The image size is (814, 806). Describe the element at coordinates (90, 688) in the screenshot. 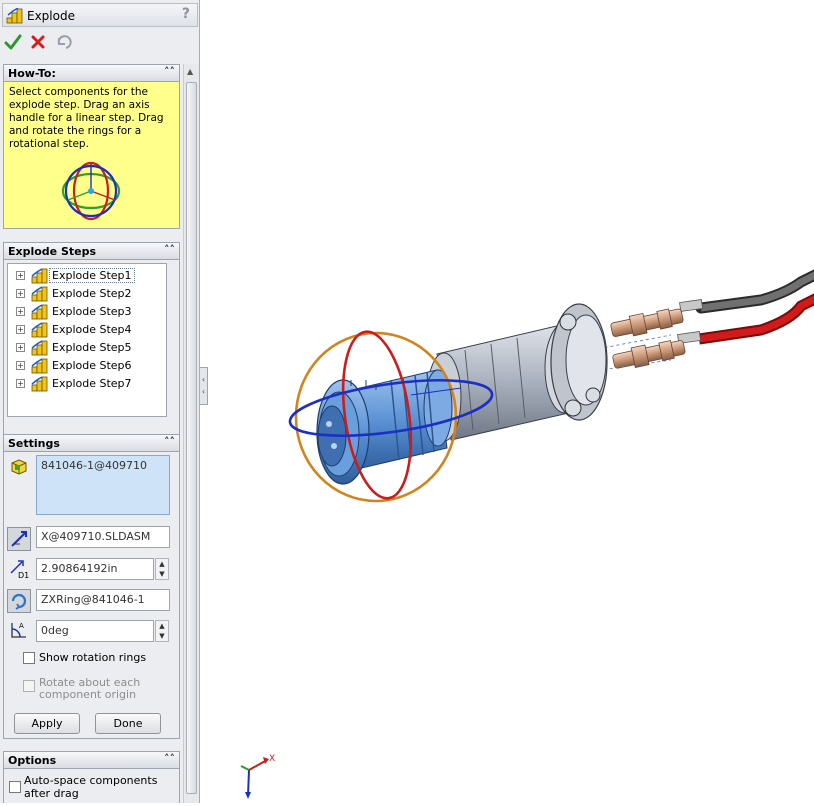

I see `rotate-about-origin-label: Rotate about each component origin` at that location.